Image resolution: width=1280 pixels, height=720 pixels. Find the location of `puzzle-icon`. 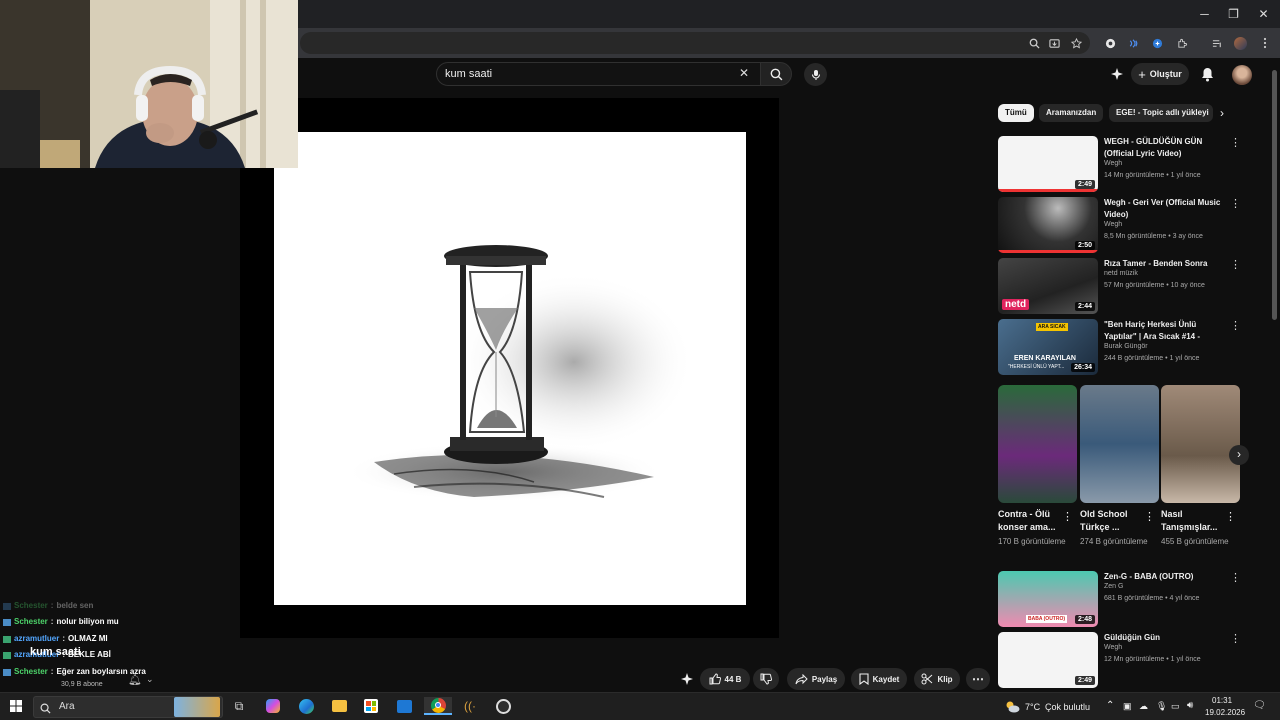

puzzle-icon is located at coordinates (1182, 43).